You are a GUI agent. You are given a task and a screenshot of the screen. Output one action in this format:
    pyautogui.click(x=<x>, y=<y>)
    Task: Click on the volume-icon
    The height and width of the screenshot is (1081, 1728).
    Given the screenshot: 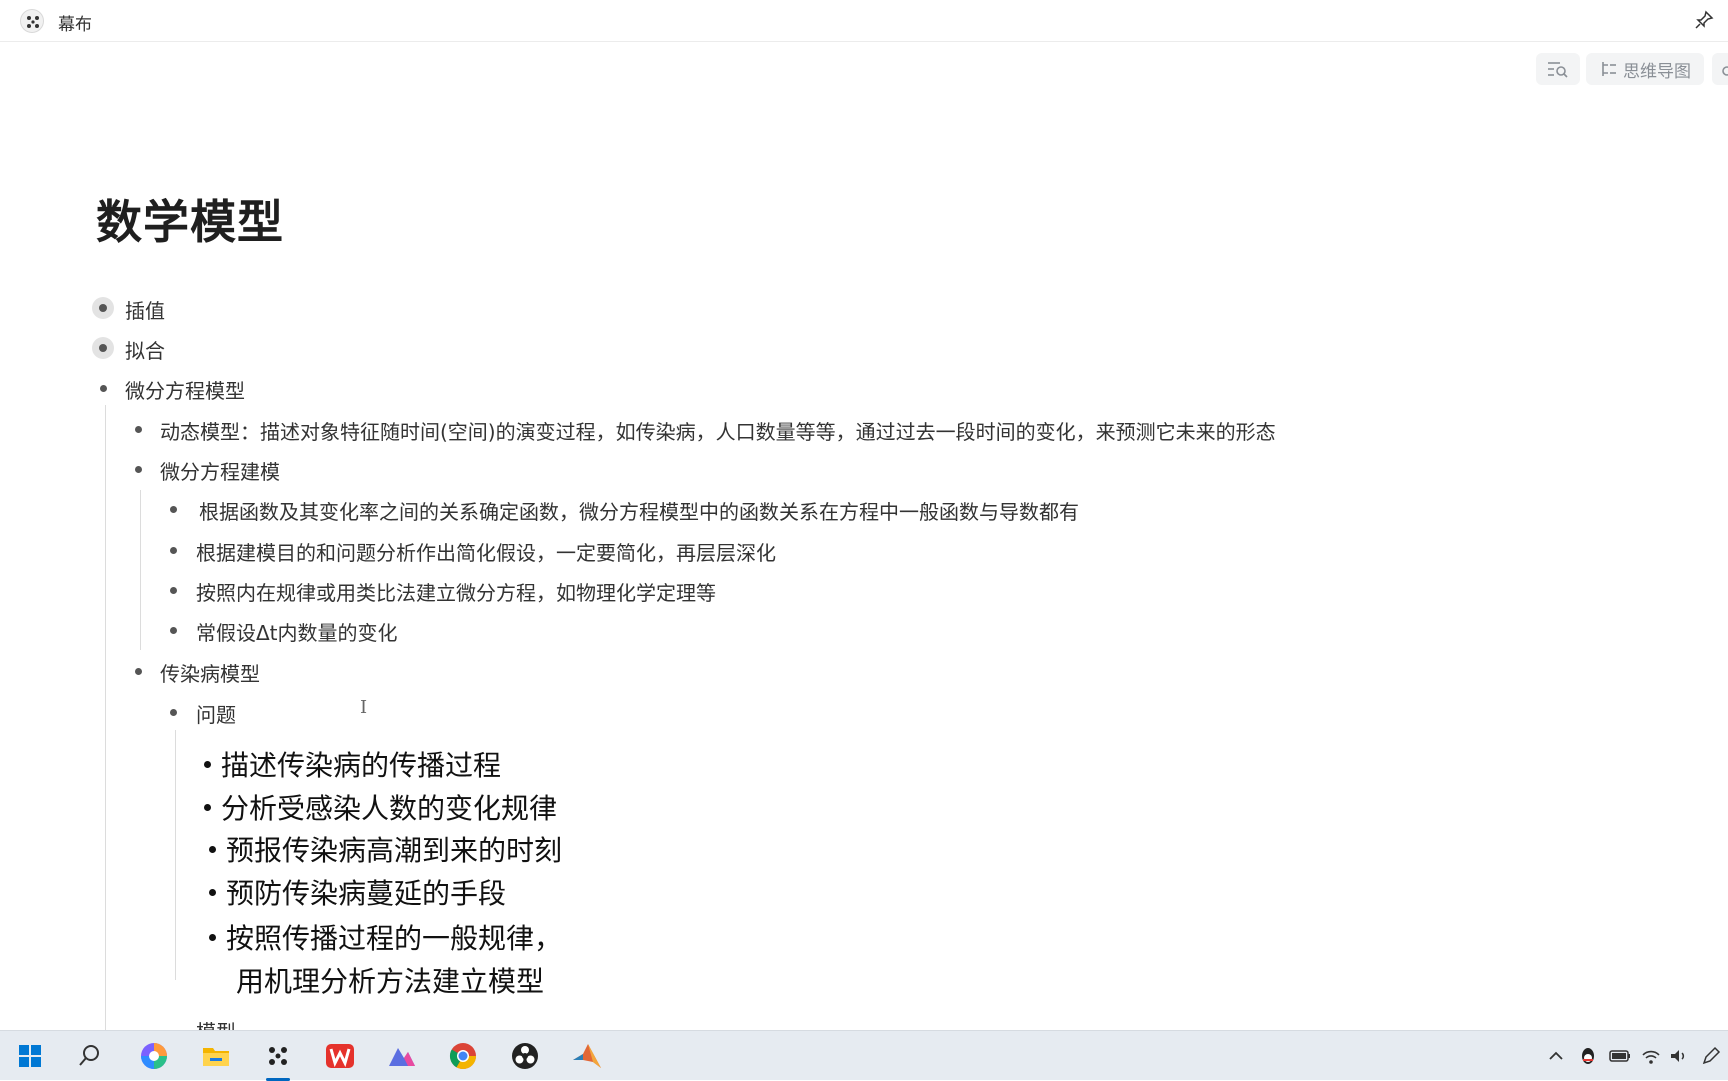 What is the action you would take?
    pyautogui.click(x=1679, y=1056)
    